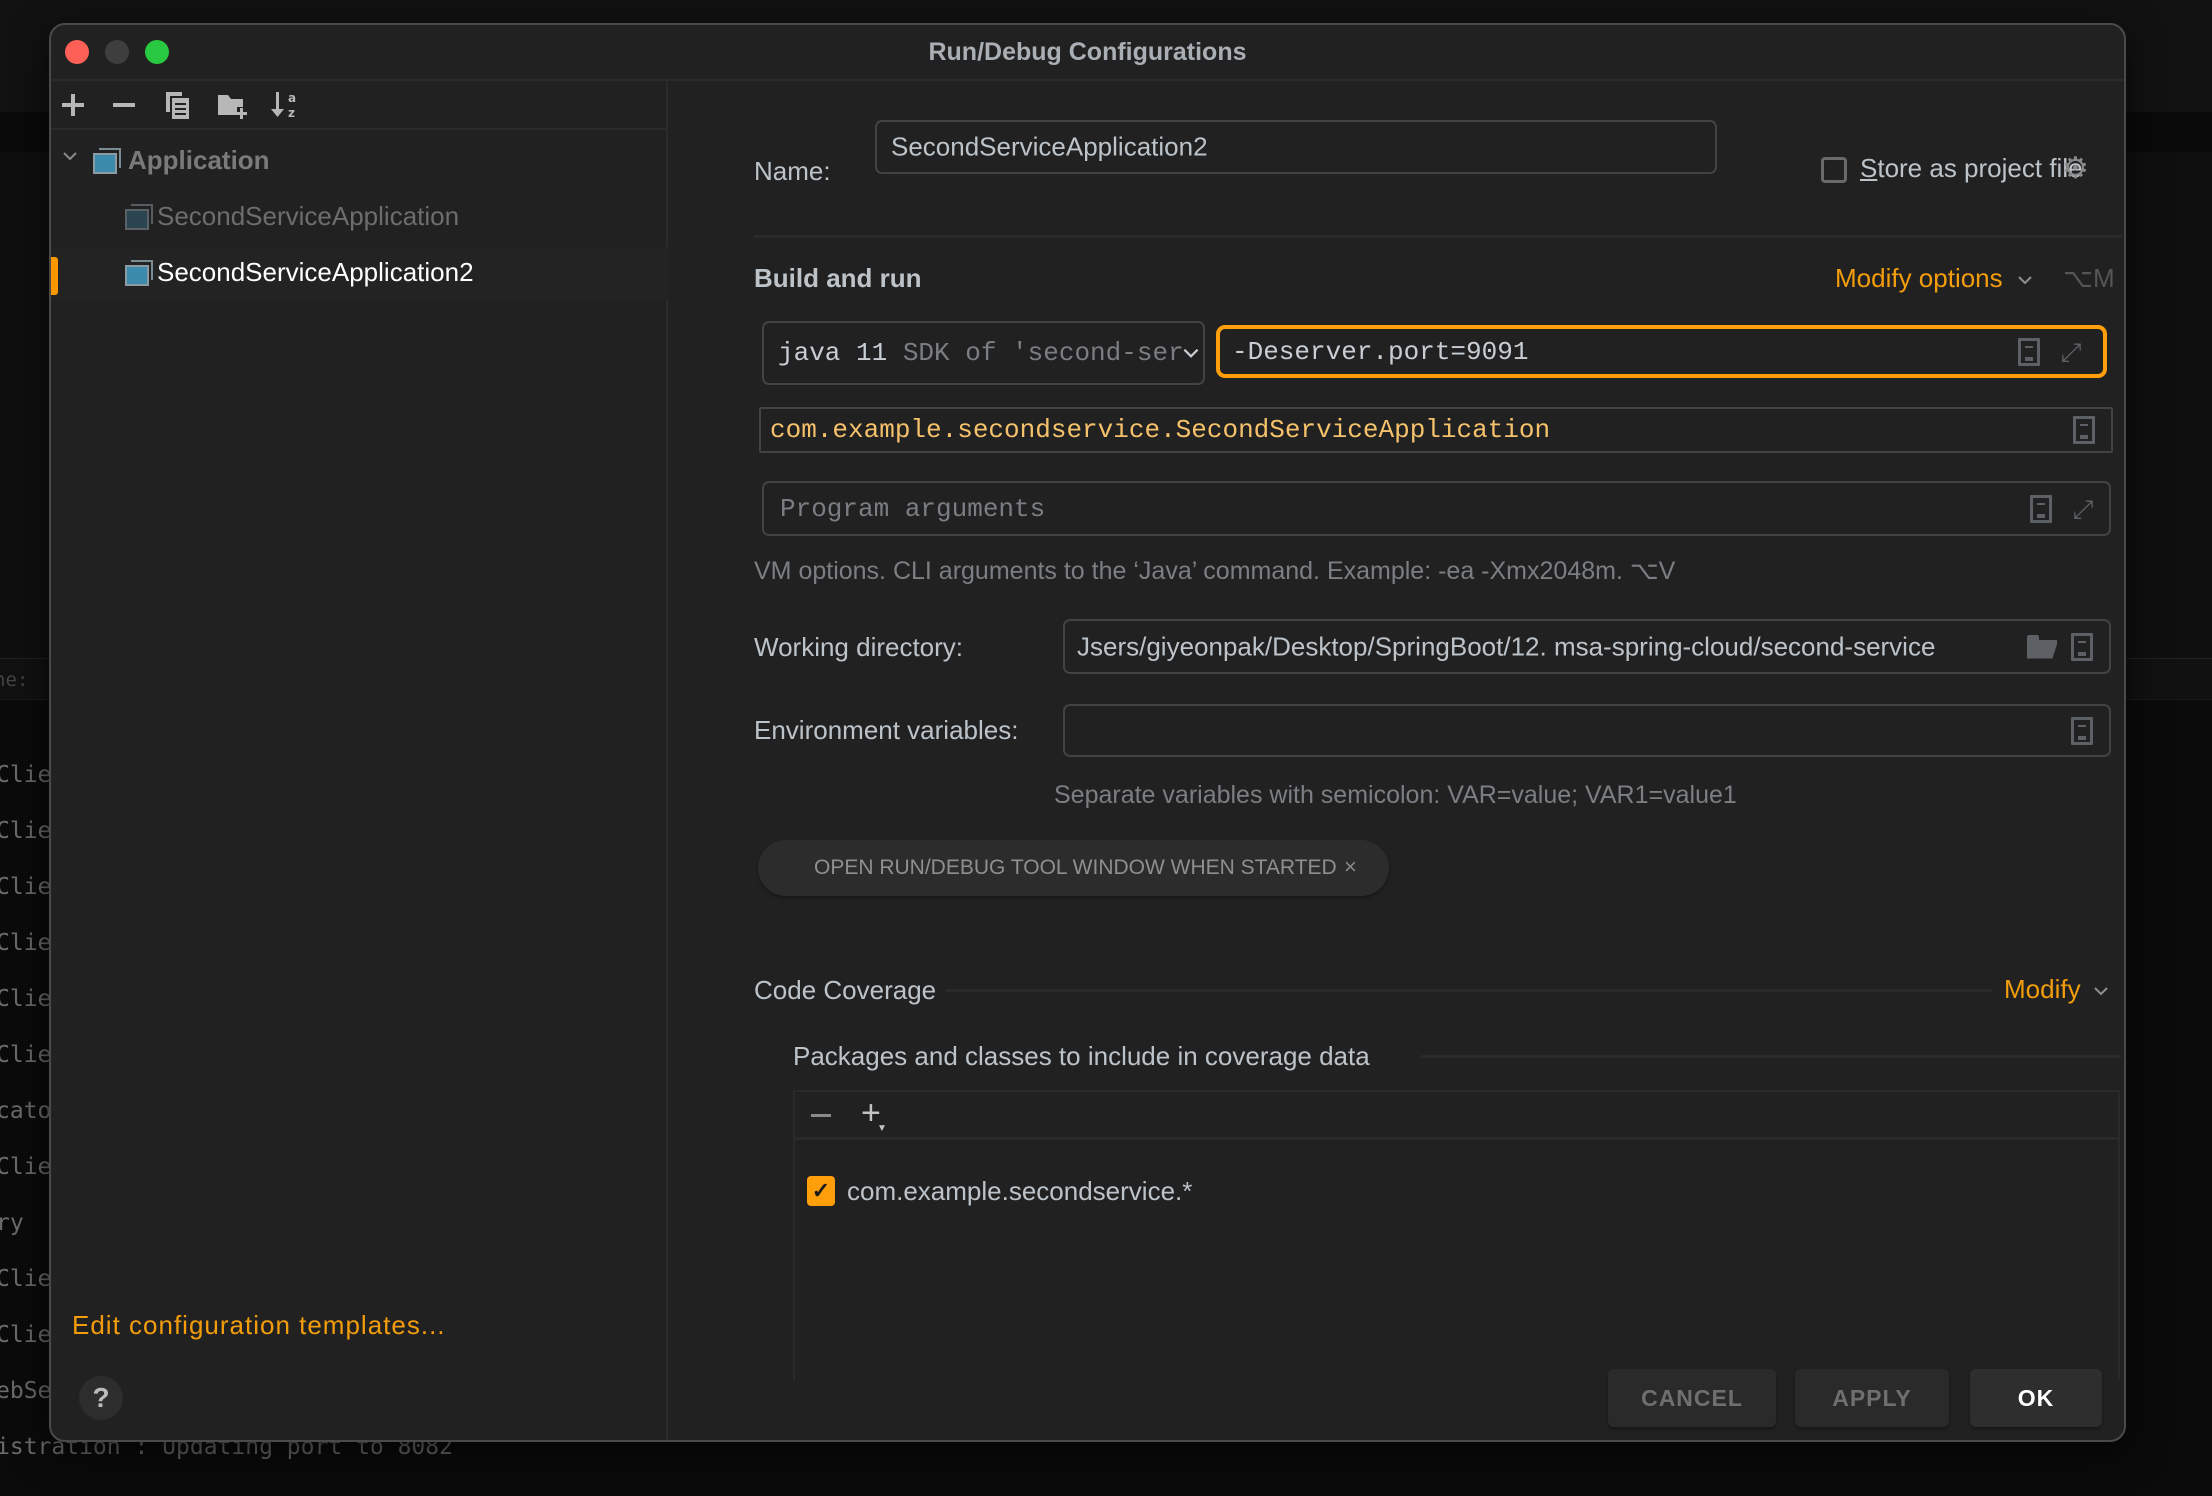 This screenshot has width=2212, height=1496. I want to click on package-checkbox: ✓, so click(821, 1191).